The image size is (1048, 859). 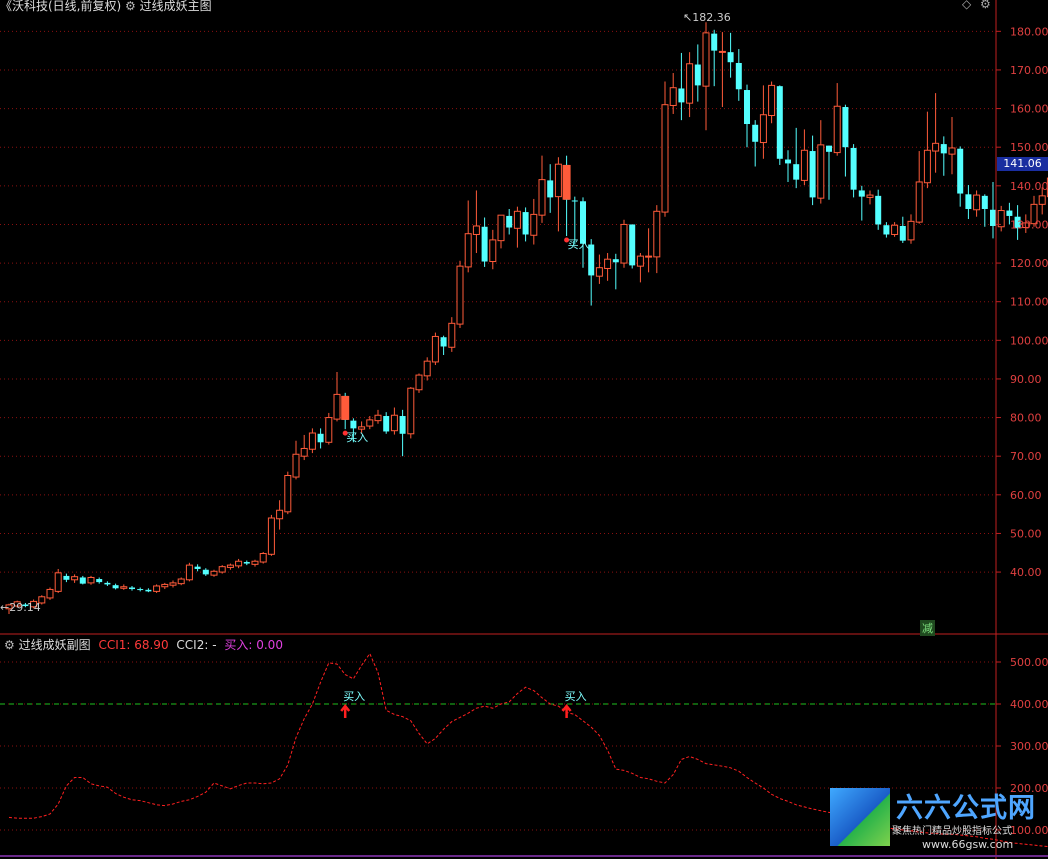 I want to click on main-indicator-name: 过线成妖主图, so click(x=175, y=6).